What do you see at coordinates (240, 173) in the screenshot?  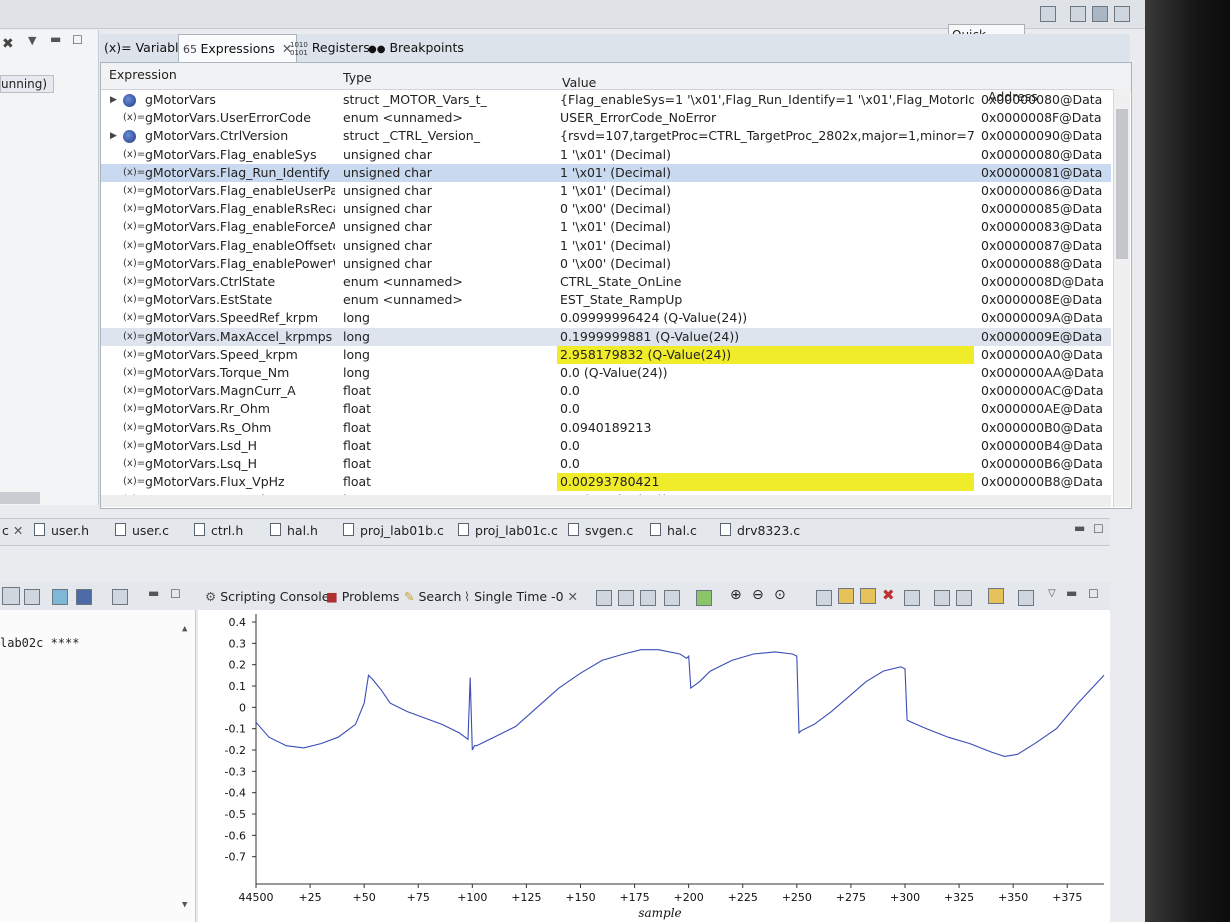 I see `expression-cell: gMotorVars.Flag_Run_Identify` at bounding box center [240, 173].